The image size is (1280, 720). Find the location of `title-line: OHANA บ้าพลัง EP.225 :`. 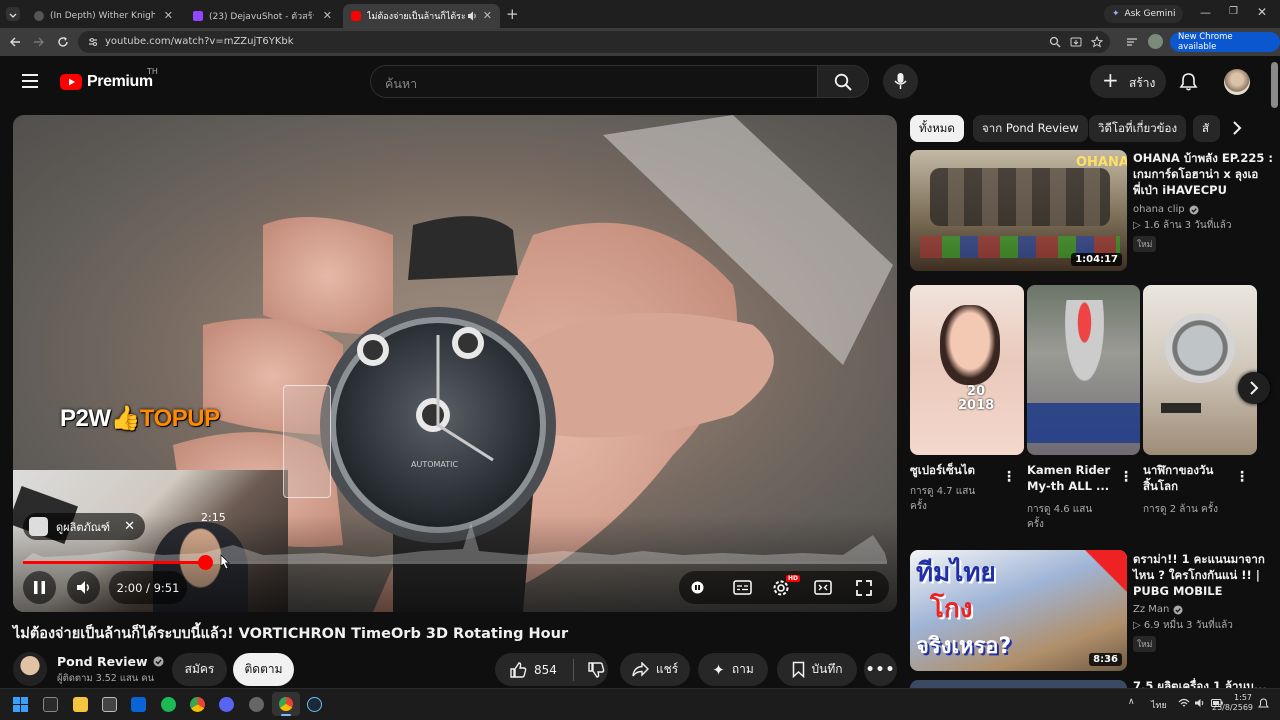

title-line: OHANA บ้าพลัง EP.225 : is located at coordinates (1203, 158).